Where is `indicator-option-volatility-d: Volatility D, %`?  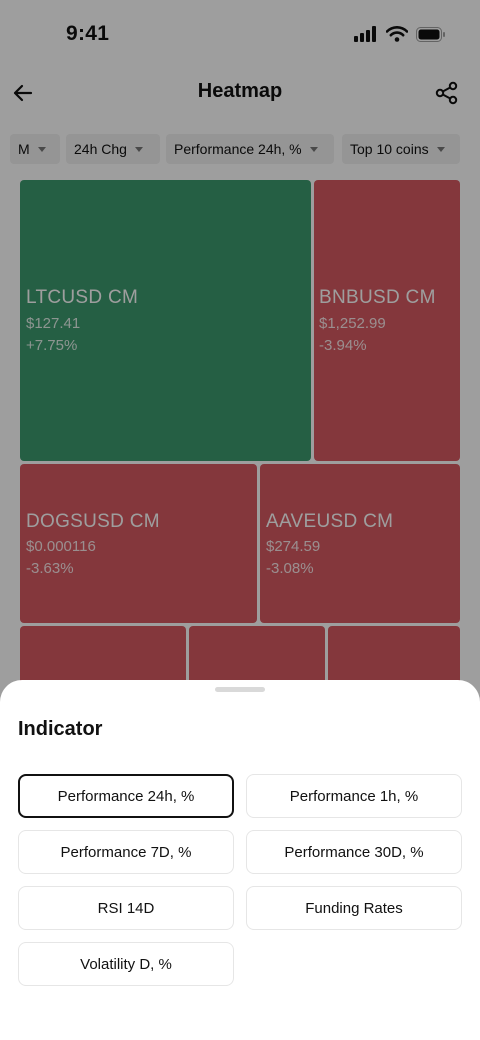
indicator-option-volatility-d: Volatility D, % is located at coordinates (126, 964).